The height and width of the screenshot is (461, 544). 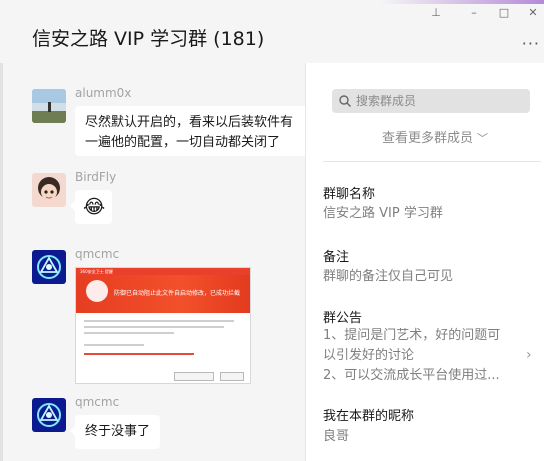 I want to click on cartoon-avatar-icon, so click(x=49, y=188).